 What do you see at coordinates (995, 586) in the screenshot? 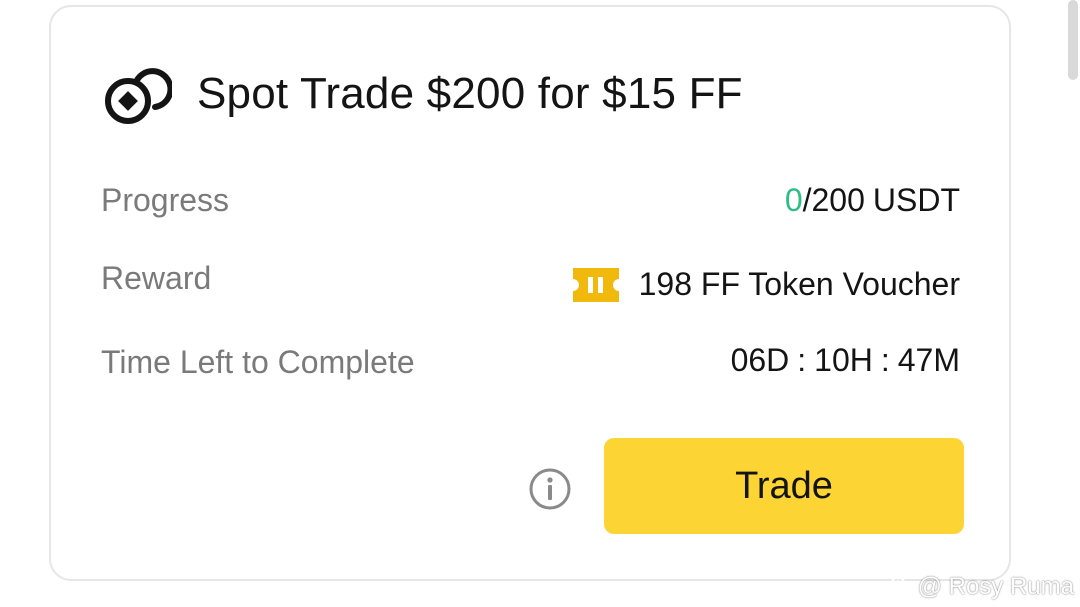
I see `watermark-text: @ Rosy Ruma` at bounding box center [995, 586].